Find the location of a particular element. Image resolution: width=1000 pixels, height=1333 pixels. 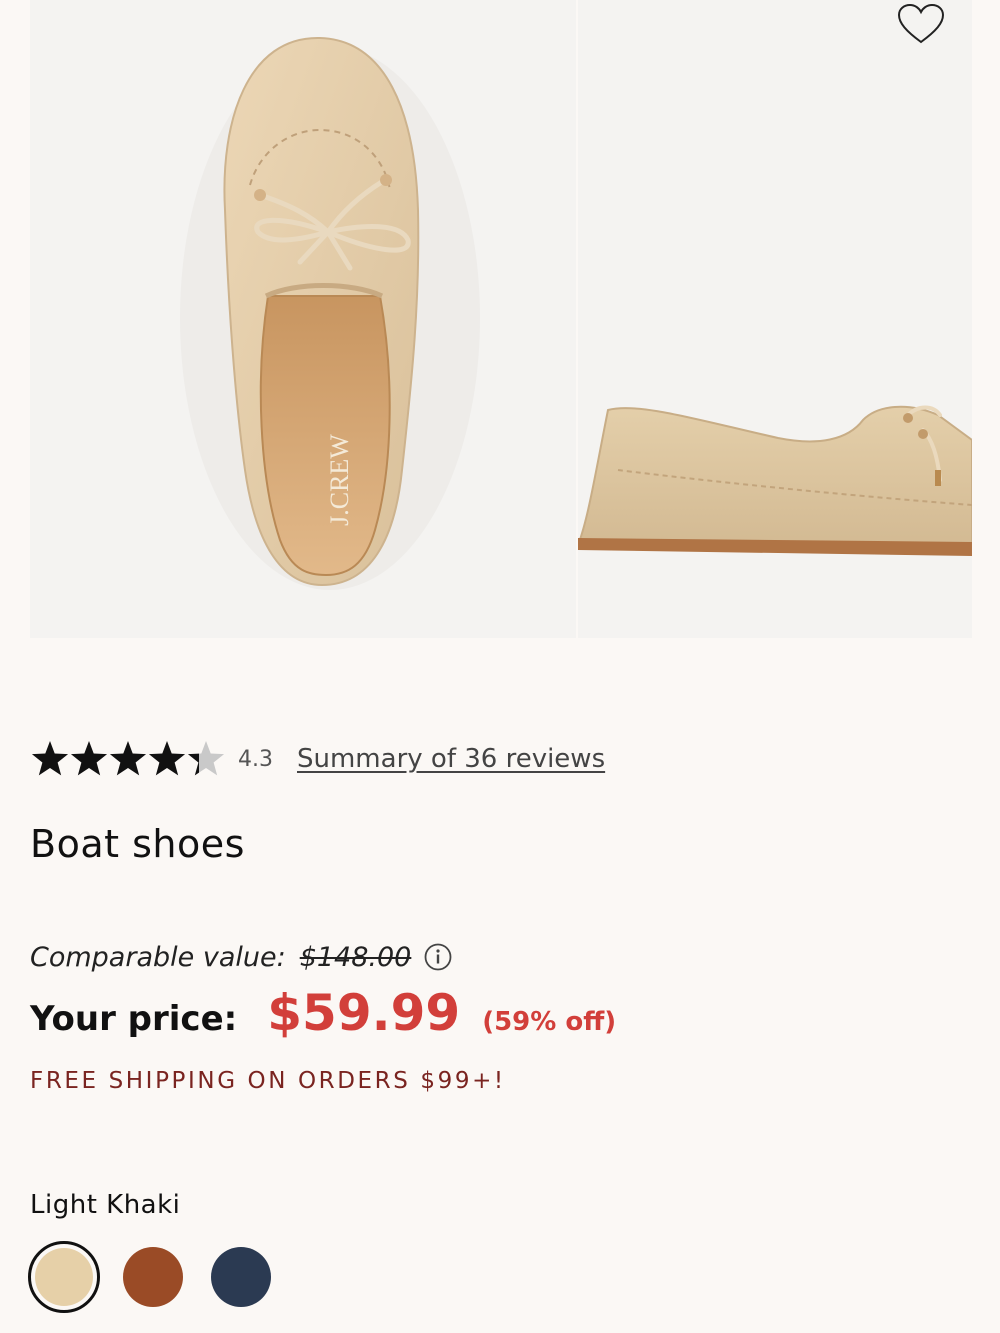

color-swatch-light-khaki is located at coordinates (64, 1277).